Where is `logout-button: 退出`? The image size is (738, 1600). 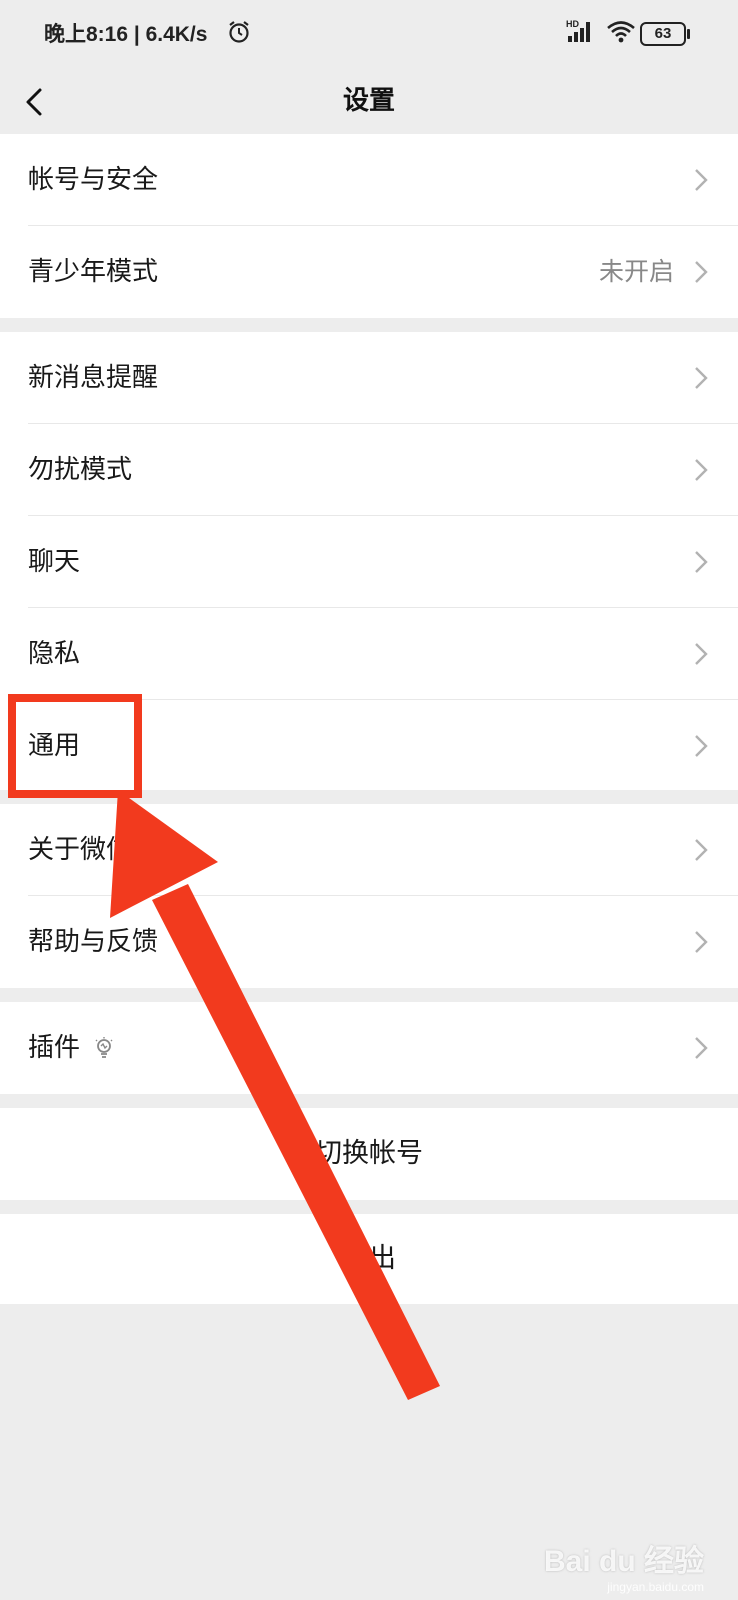
logout-button: 退出 is located at coordinates (369, 1259).